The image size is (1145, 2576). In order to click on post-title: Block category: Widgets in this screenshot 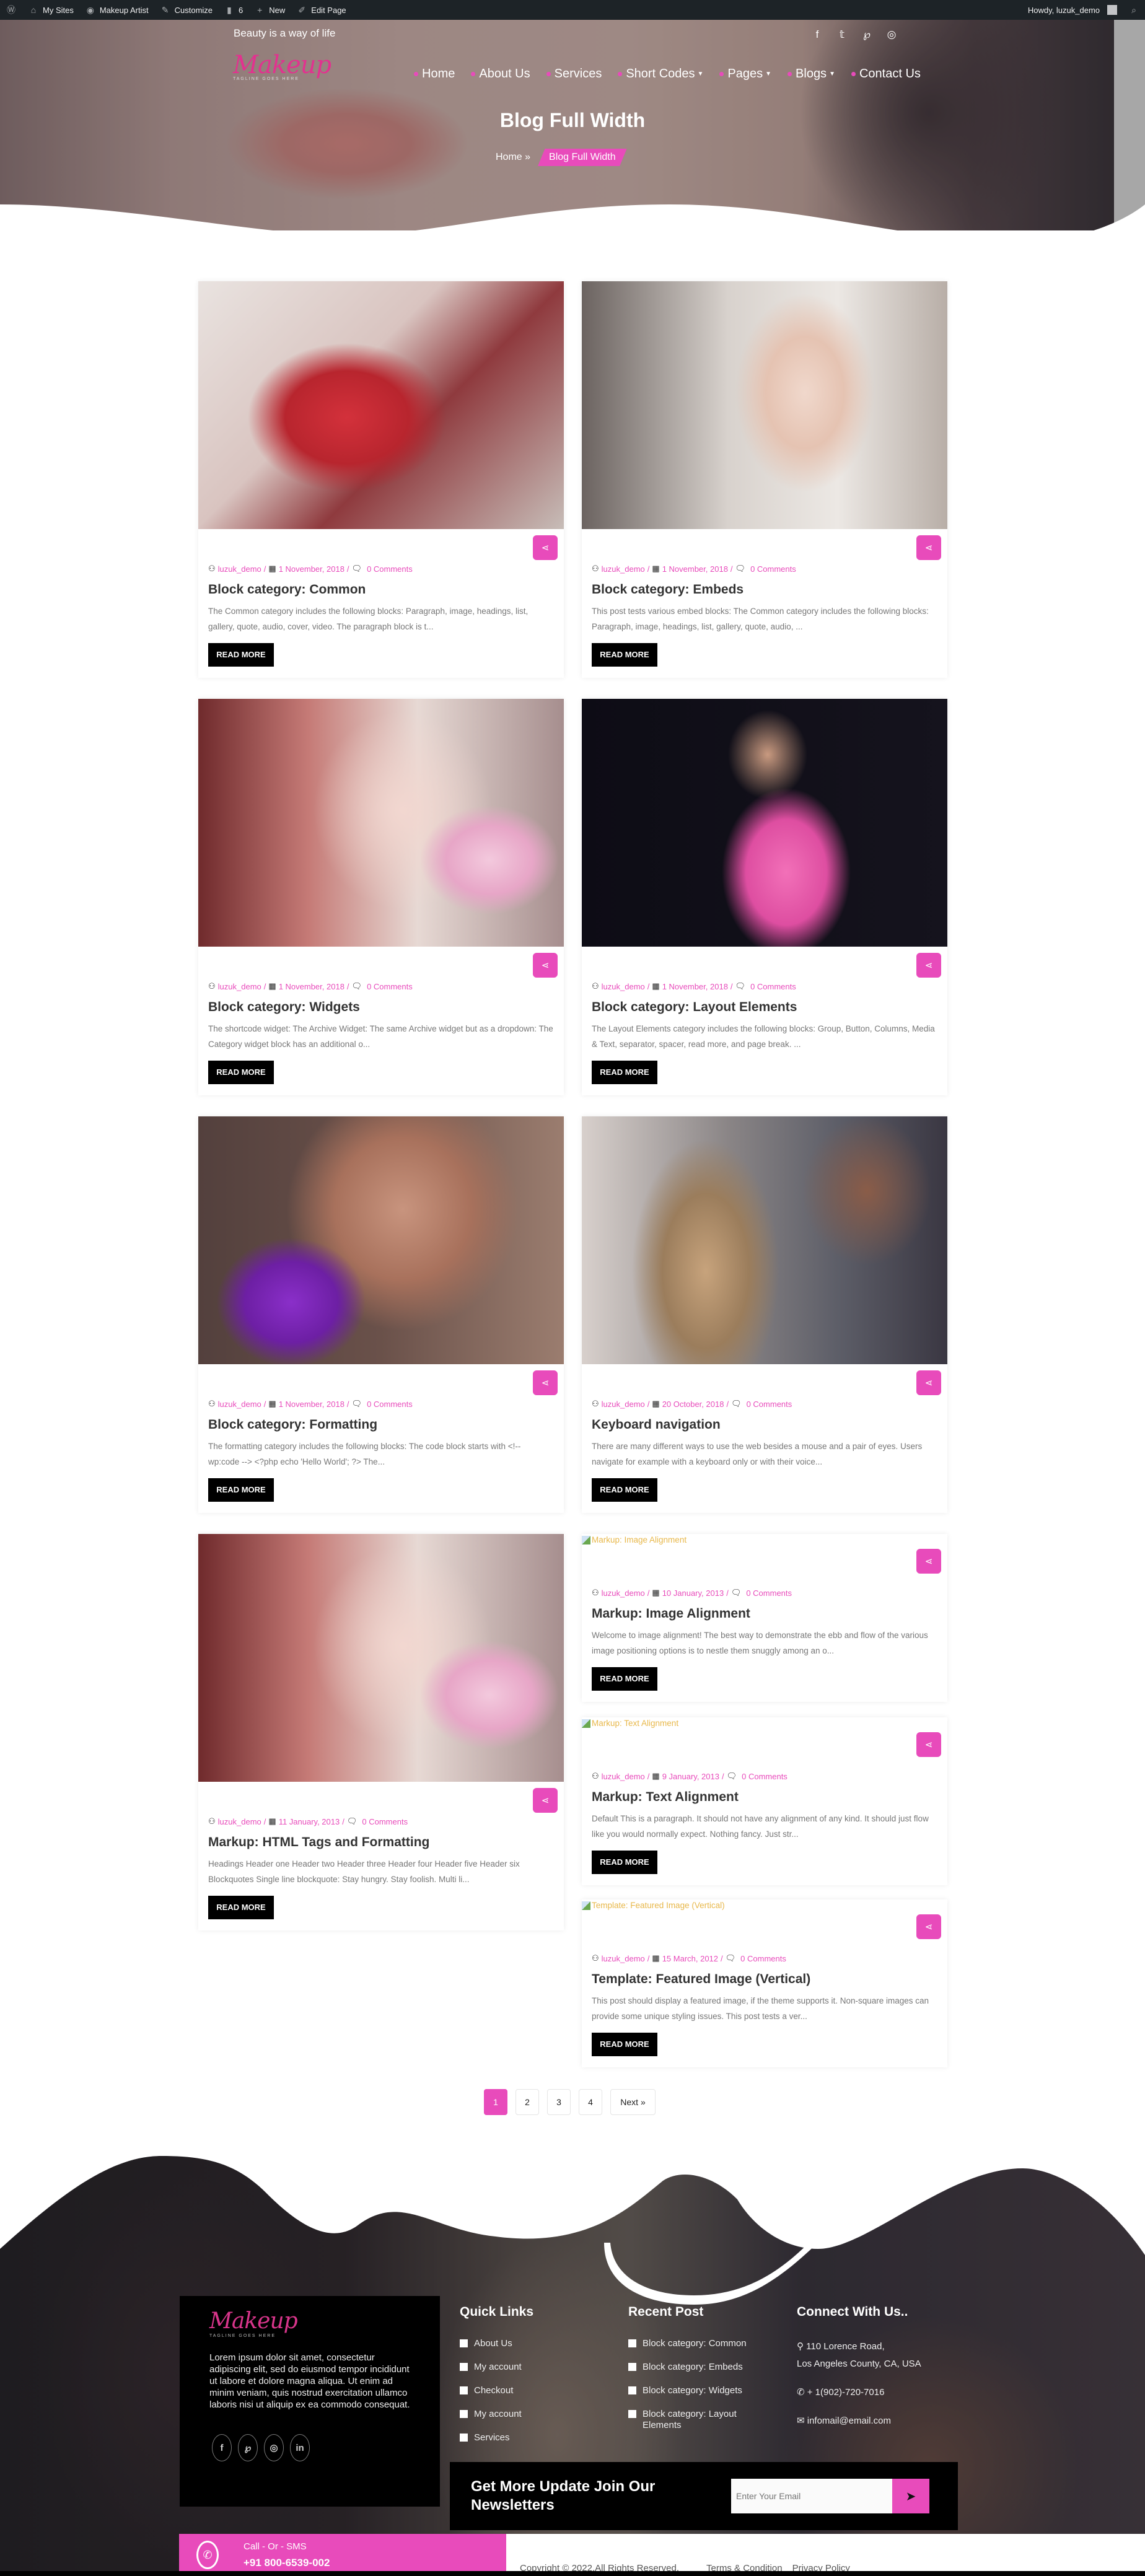, I will do `click(381, 1007)`.